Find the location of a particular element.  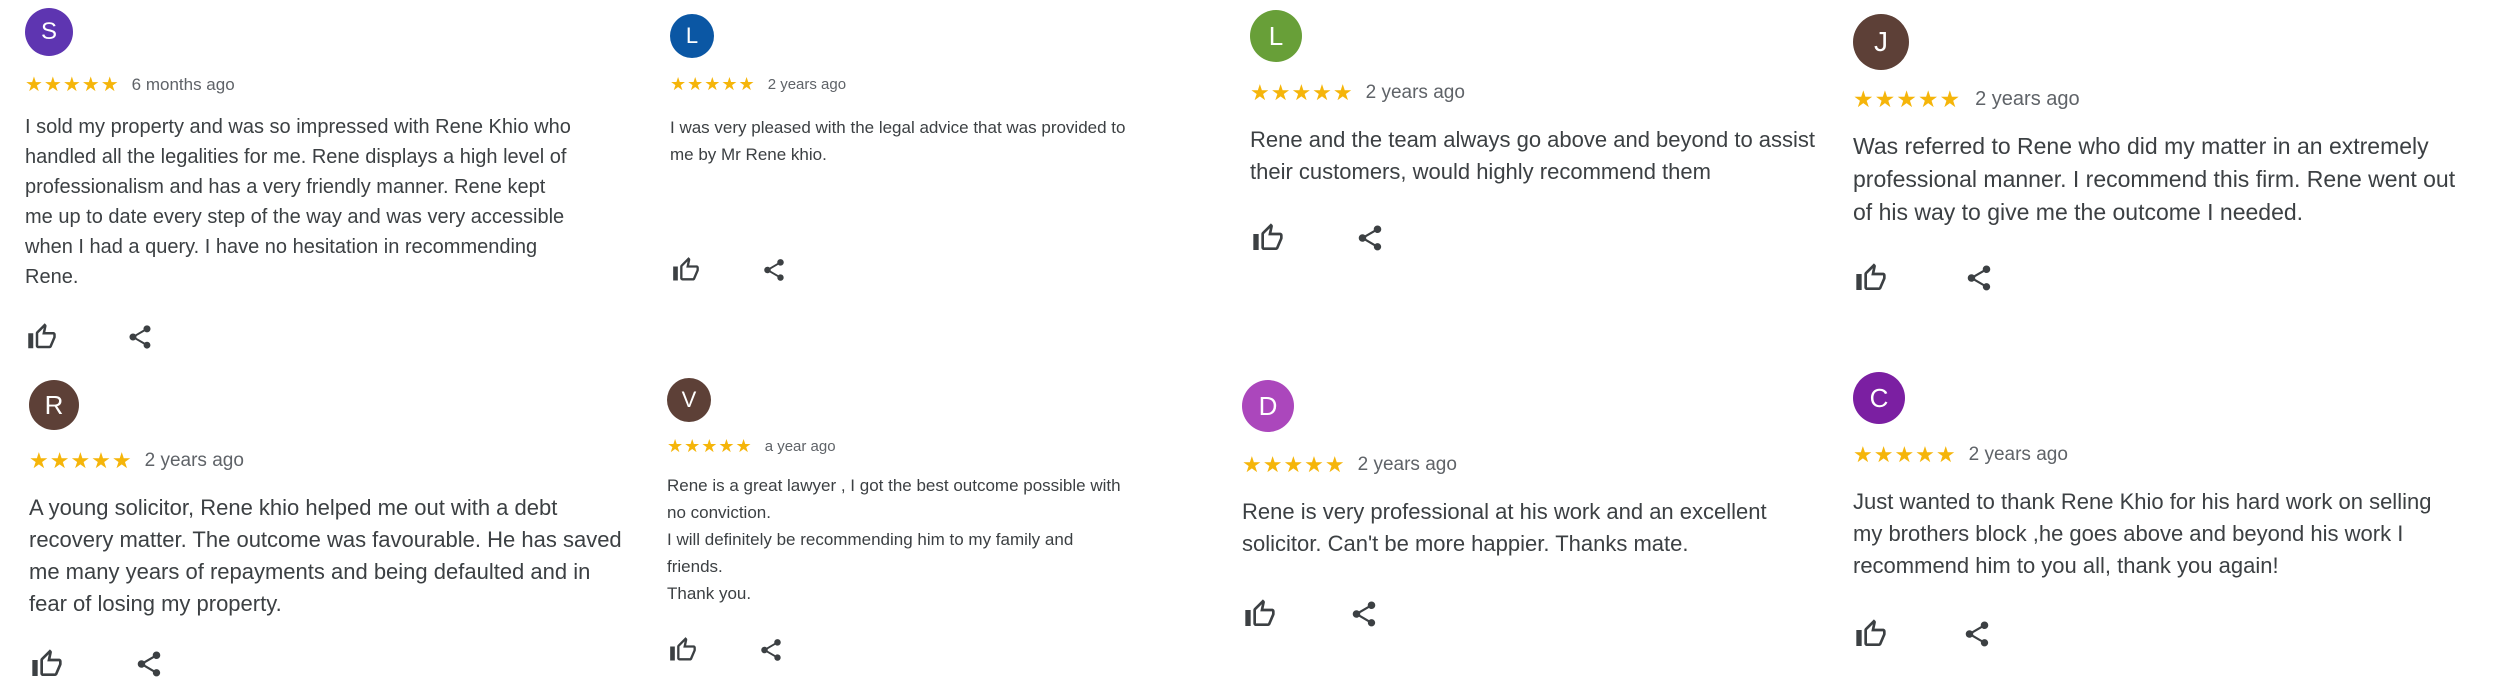

review-time: 6 months ago is located at coordinates (183, 84).